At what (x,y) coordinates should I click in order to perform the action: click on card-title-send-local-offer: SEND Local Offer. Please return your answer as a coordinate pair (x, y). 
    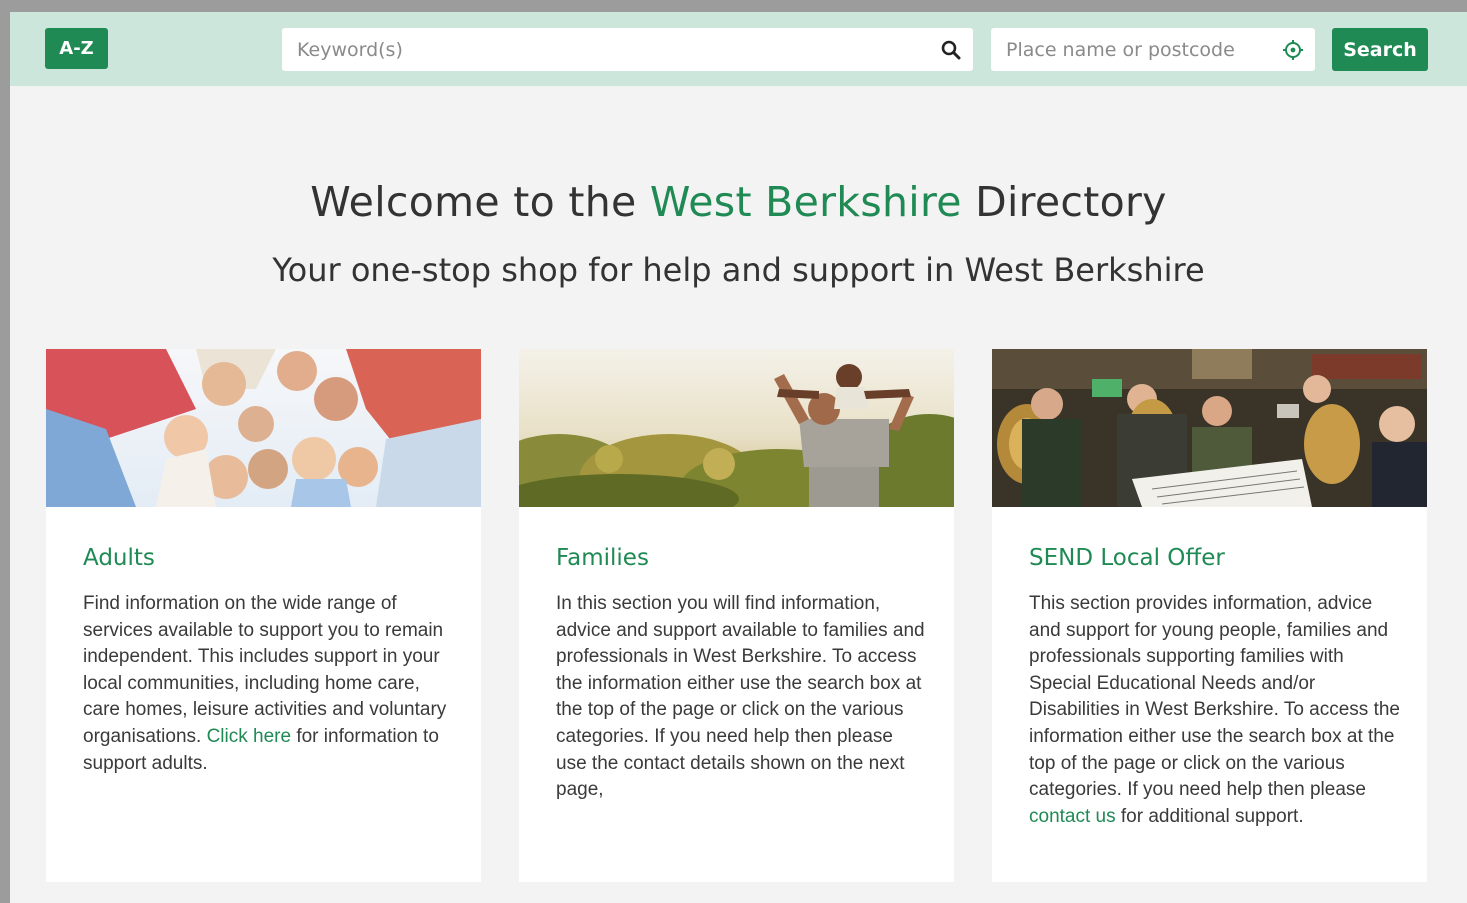
    Looking at the image, I should click on (1127, 558).